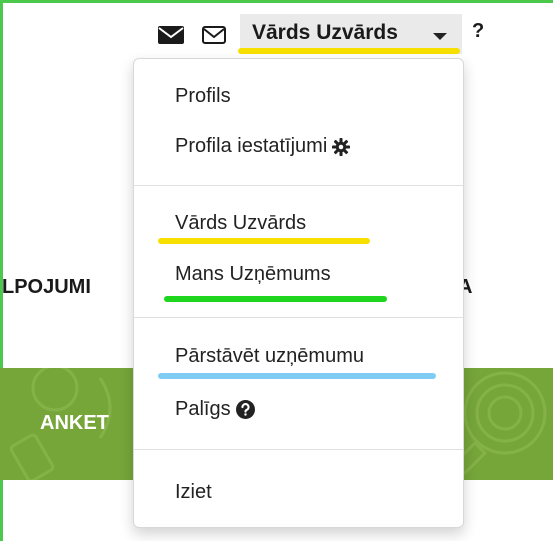  Describe the element at coordinates (193, 492) in the screenshot. I see `menu-item-logout: Iziet` at that location.